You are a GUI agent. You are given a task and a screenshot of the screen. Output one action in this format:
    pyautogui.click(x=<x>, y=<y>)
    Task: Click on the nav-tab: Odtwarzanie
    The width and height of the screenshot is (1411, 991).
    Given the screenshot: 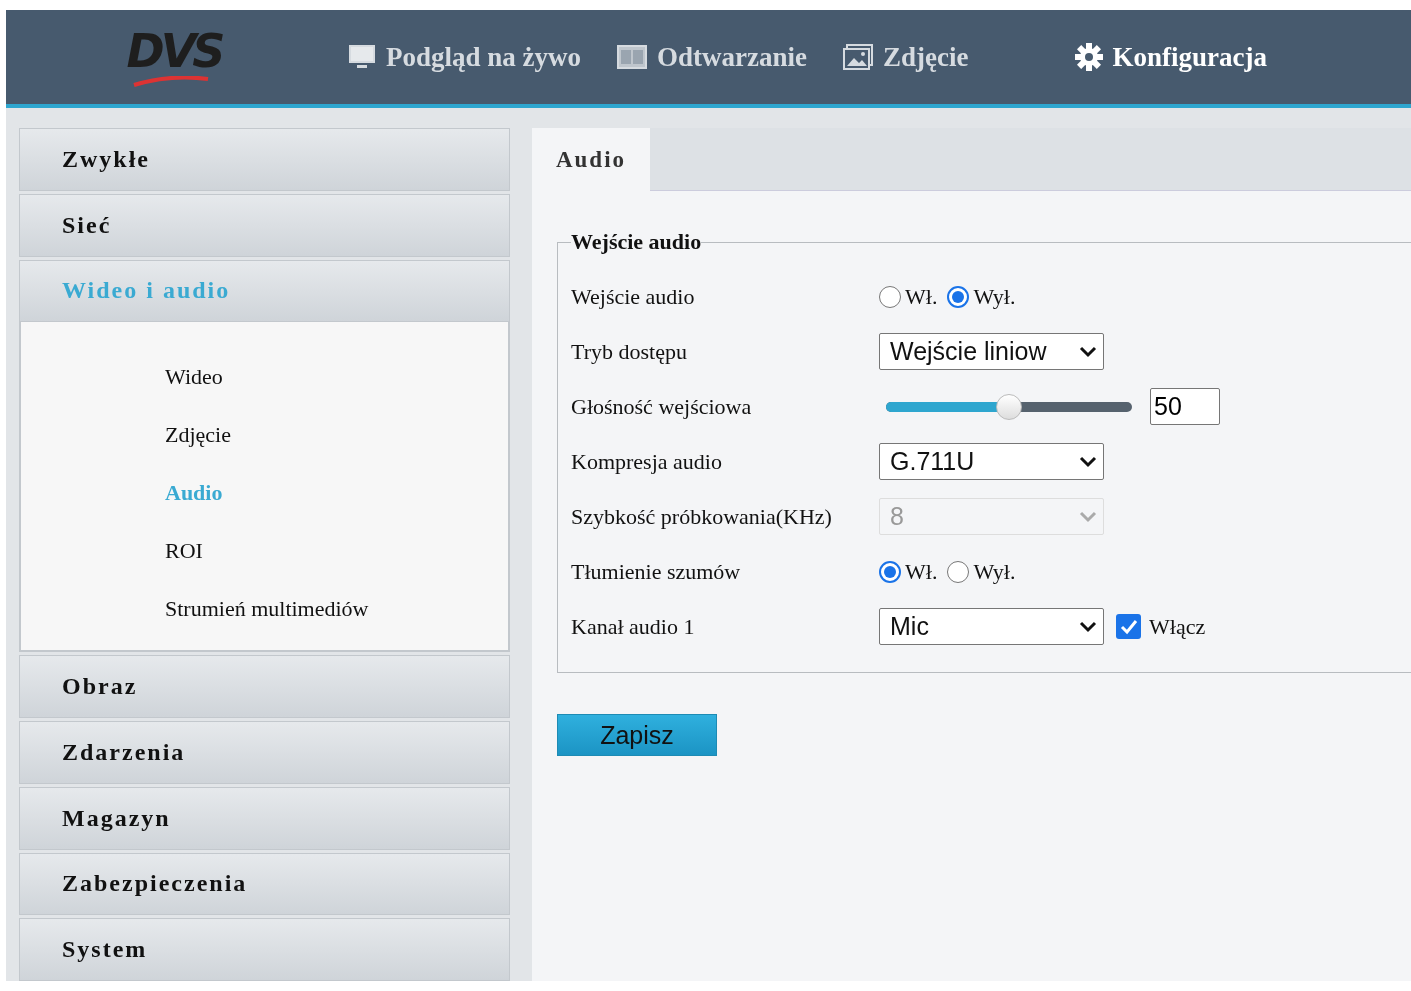 What is the action you would take?
    pyautogui.click(x=711, y=59)
    